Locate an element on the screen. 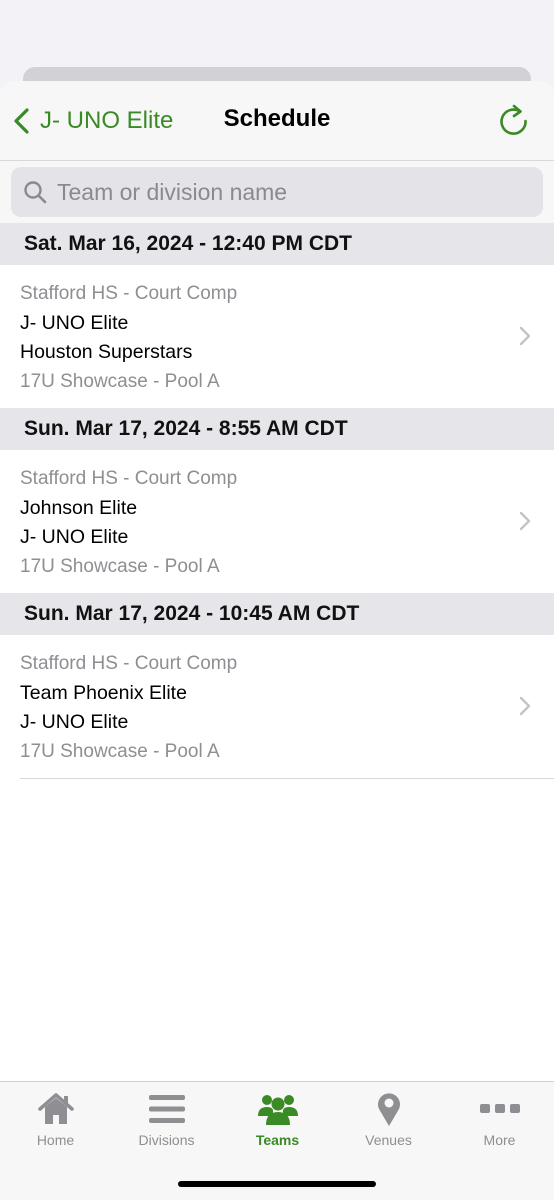 The width and height of the screenshot is (554, 1200). chevron-left-icon is located at coordinates (21, 121).